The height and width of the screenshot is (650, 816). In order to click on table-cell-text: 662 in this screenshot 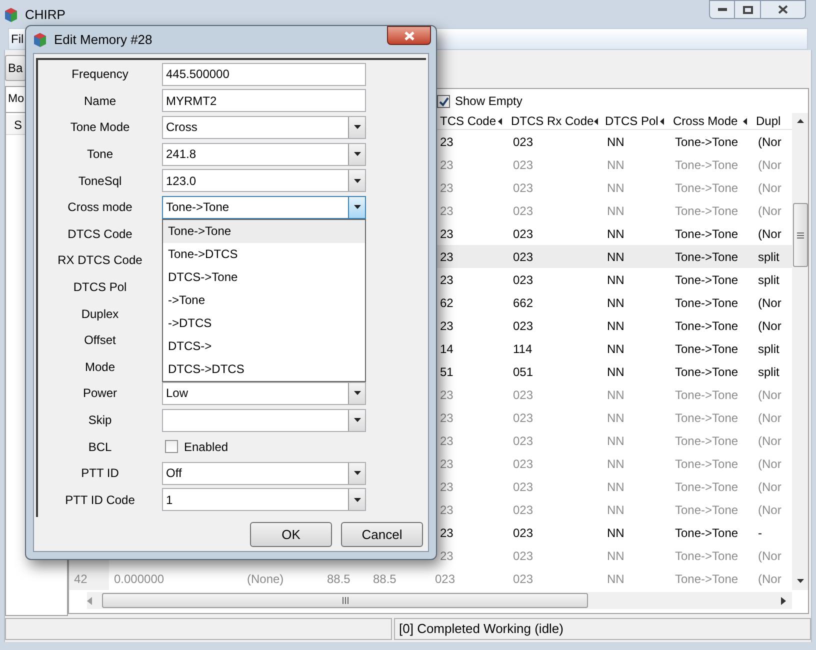, I will do `click(523, 303)`.